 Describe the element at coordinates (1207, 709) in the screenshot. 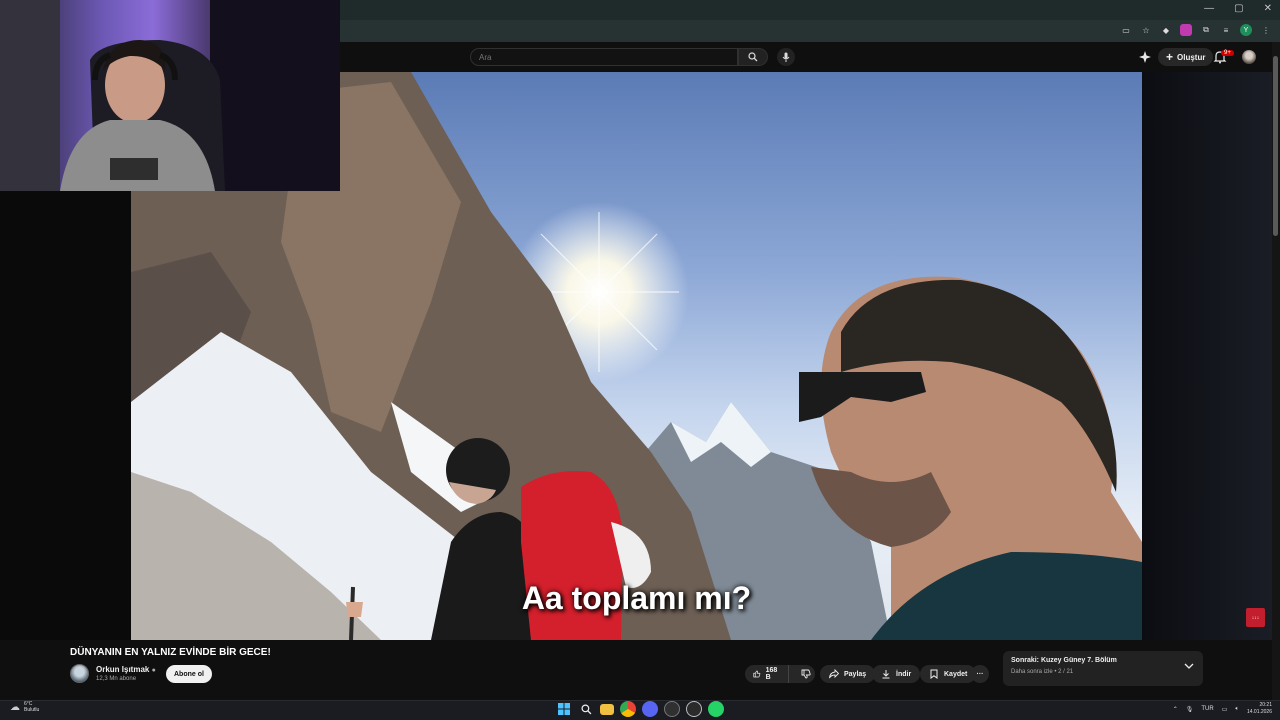

I see `language-indicator: TUR` at that location.